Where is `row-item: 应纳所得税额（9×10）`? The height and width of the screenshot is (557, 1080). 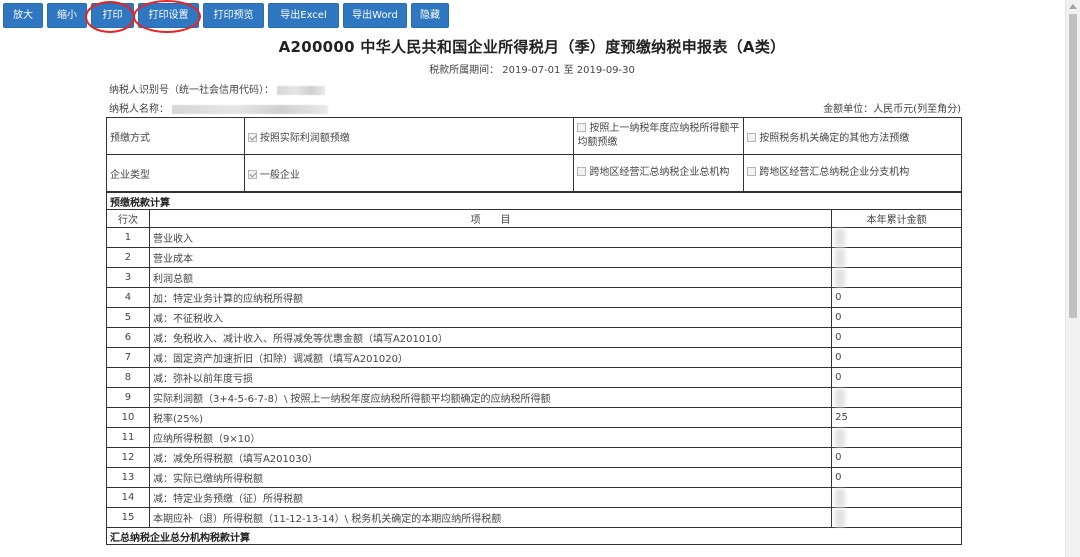
row-item: 应纳所得税额（9×10） is located at coordinates (490, 437).